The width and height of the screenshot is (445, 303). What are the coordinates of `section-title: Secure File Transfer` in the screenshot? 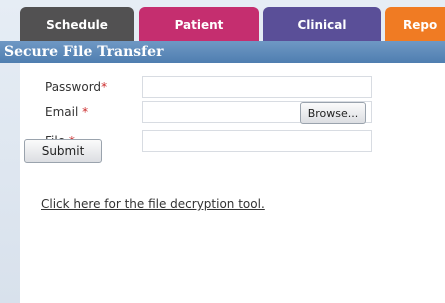 It's located at (222, 52).